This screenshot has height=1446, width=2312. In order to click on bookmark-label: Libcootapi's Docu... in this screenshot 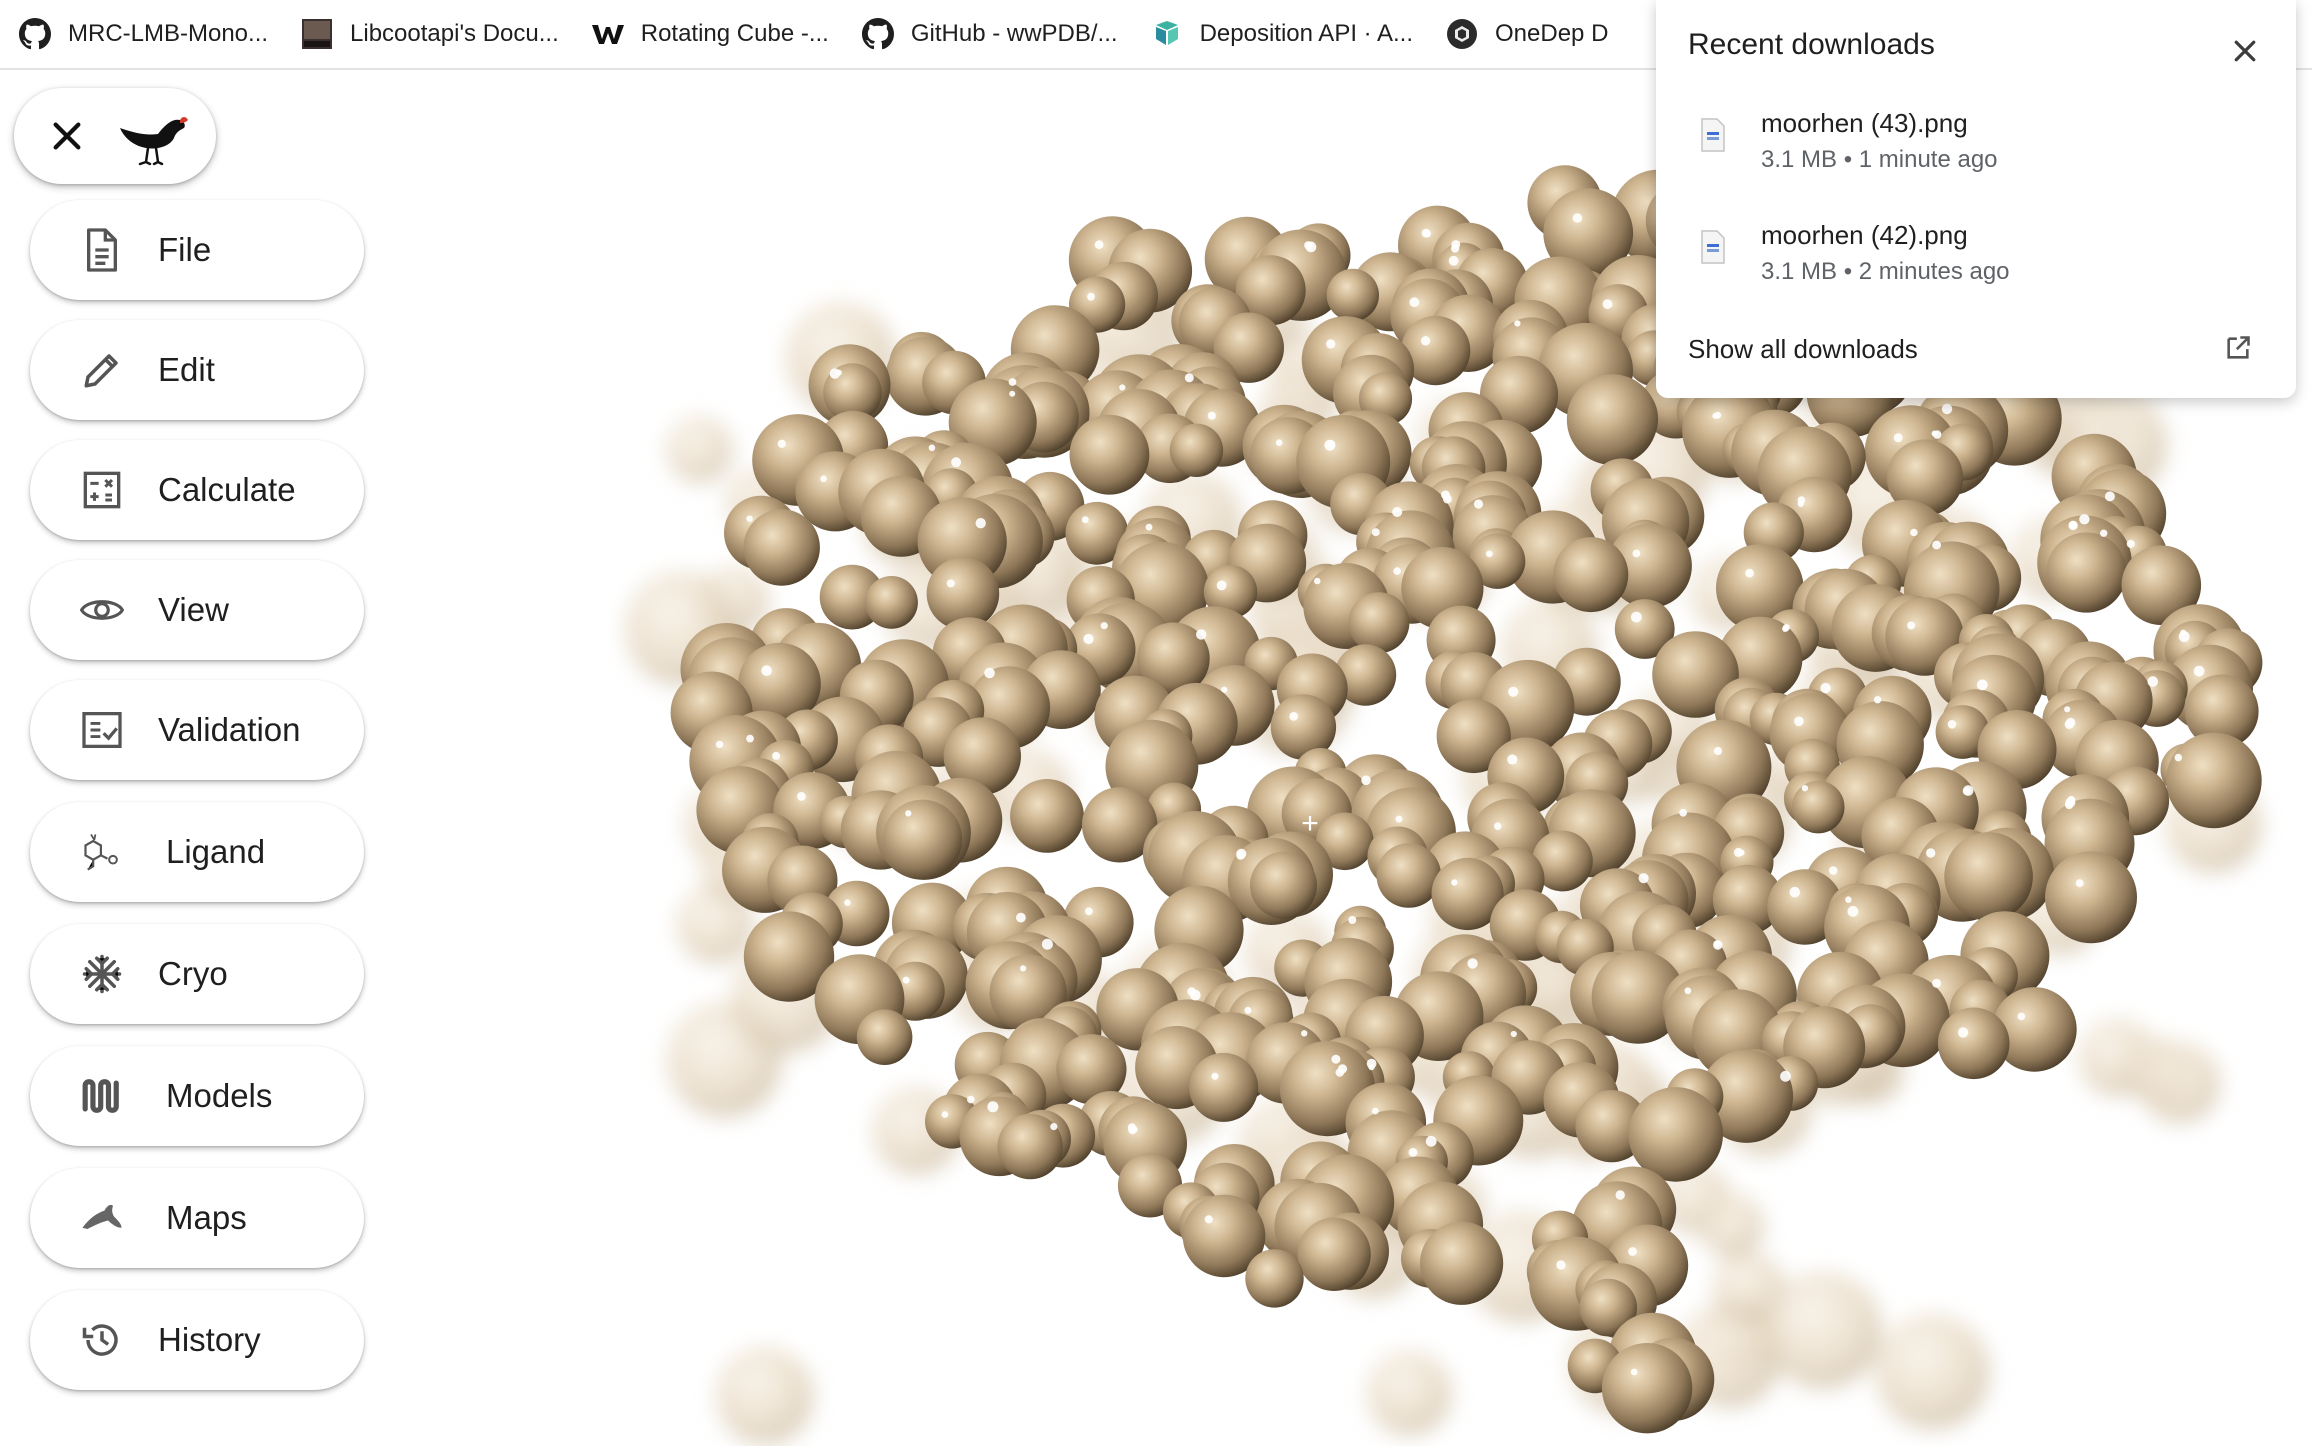, I will do `click(454, 33)`.